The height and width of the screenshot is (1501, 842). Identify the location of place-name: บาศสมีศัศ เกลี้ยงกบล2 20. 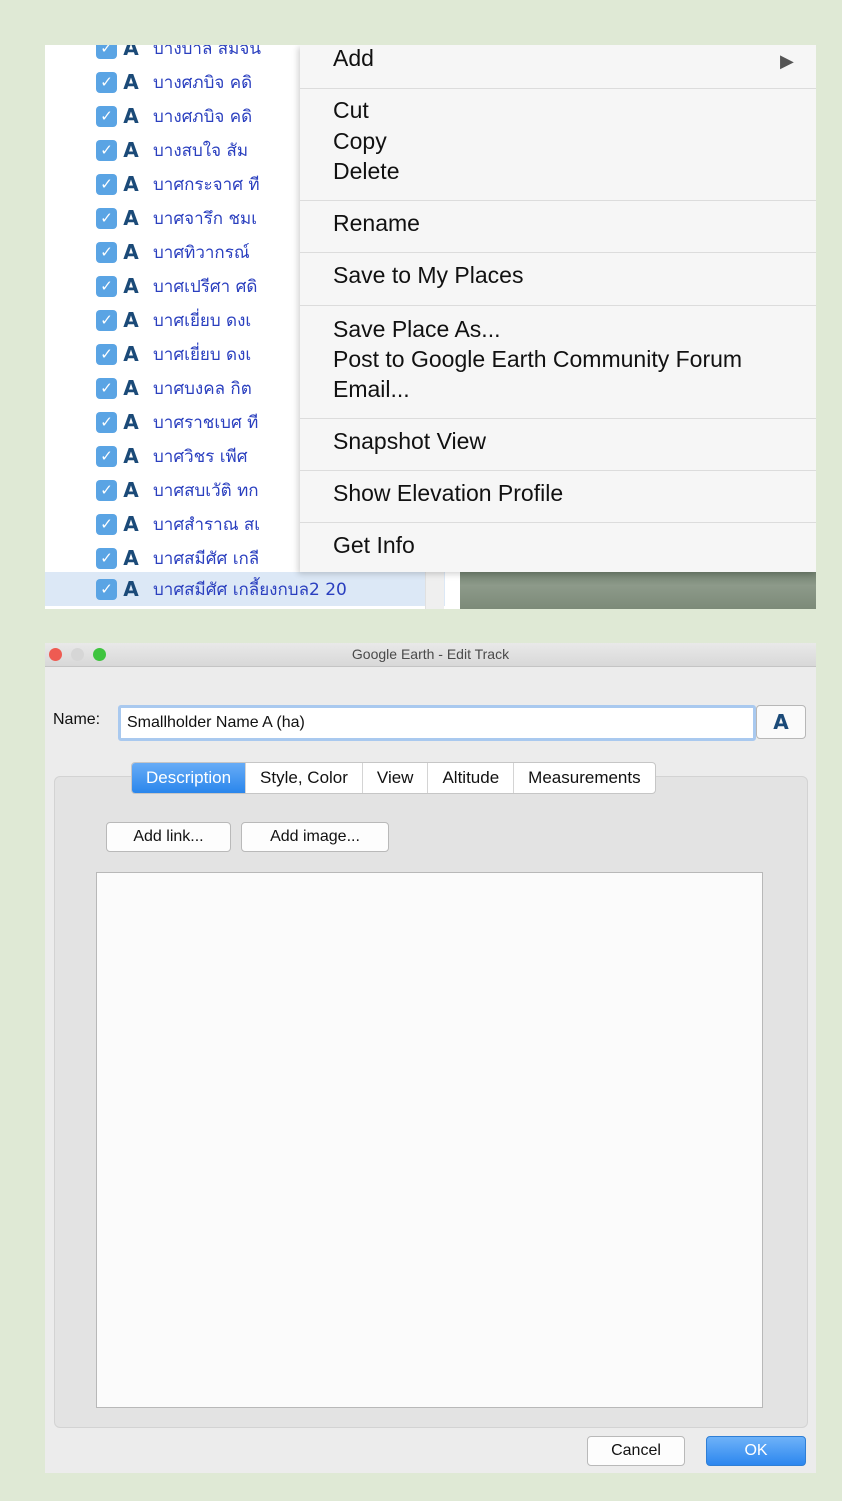
(250, 589).